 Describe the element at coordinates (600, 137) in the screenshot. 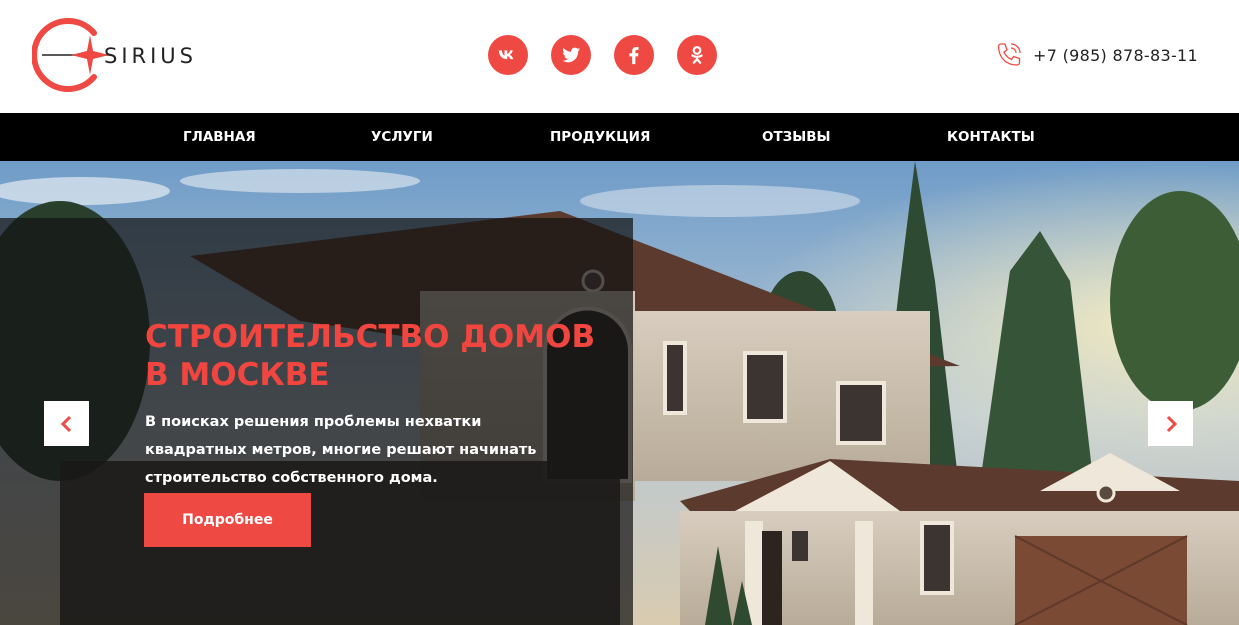

I see `nav-item-products: ПРОДУКЦИЯ` at that location.